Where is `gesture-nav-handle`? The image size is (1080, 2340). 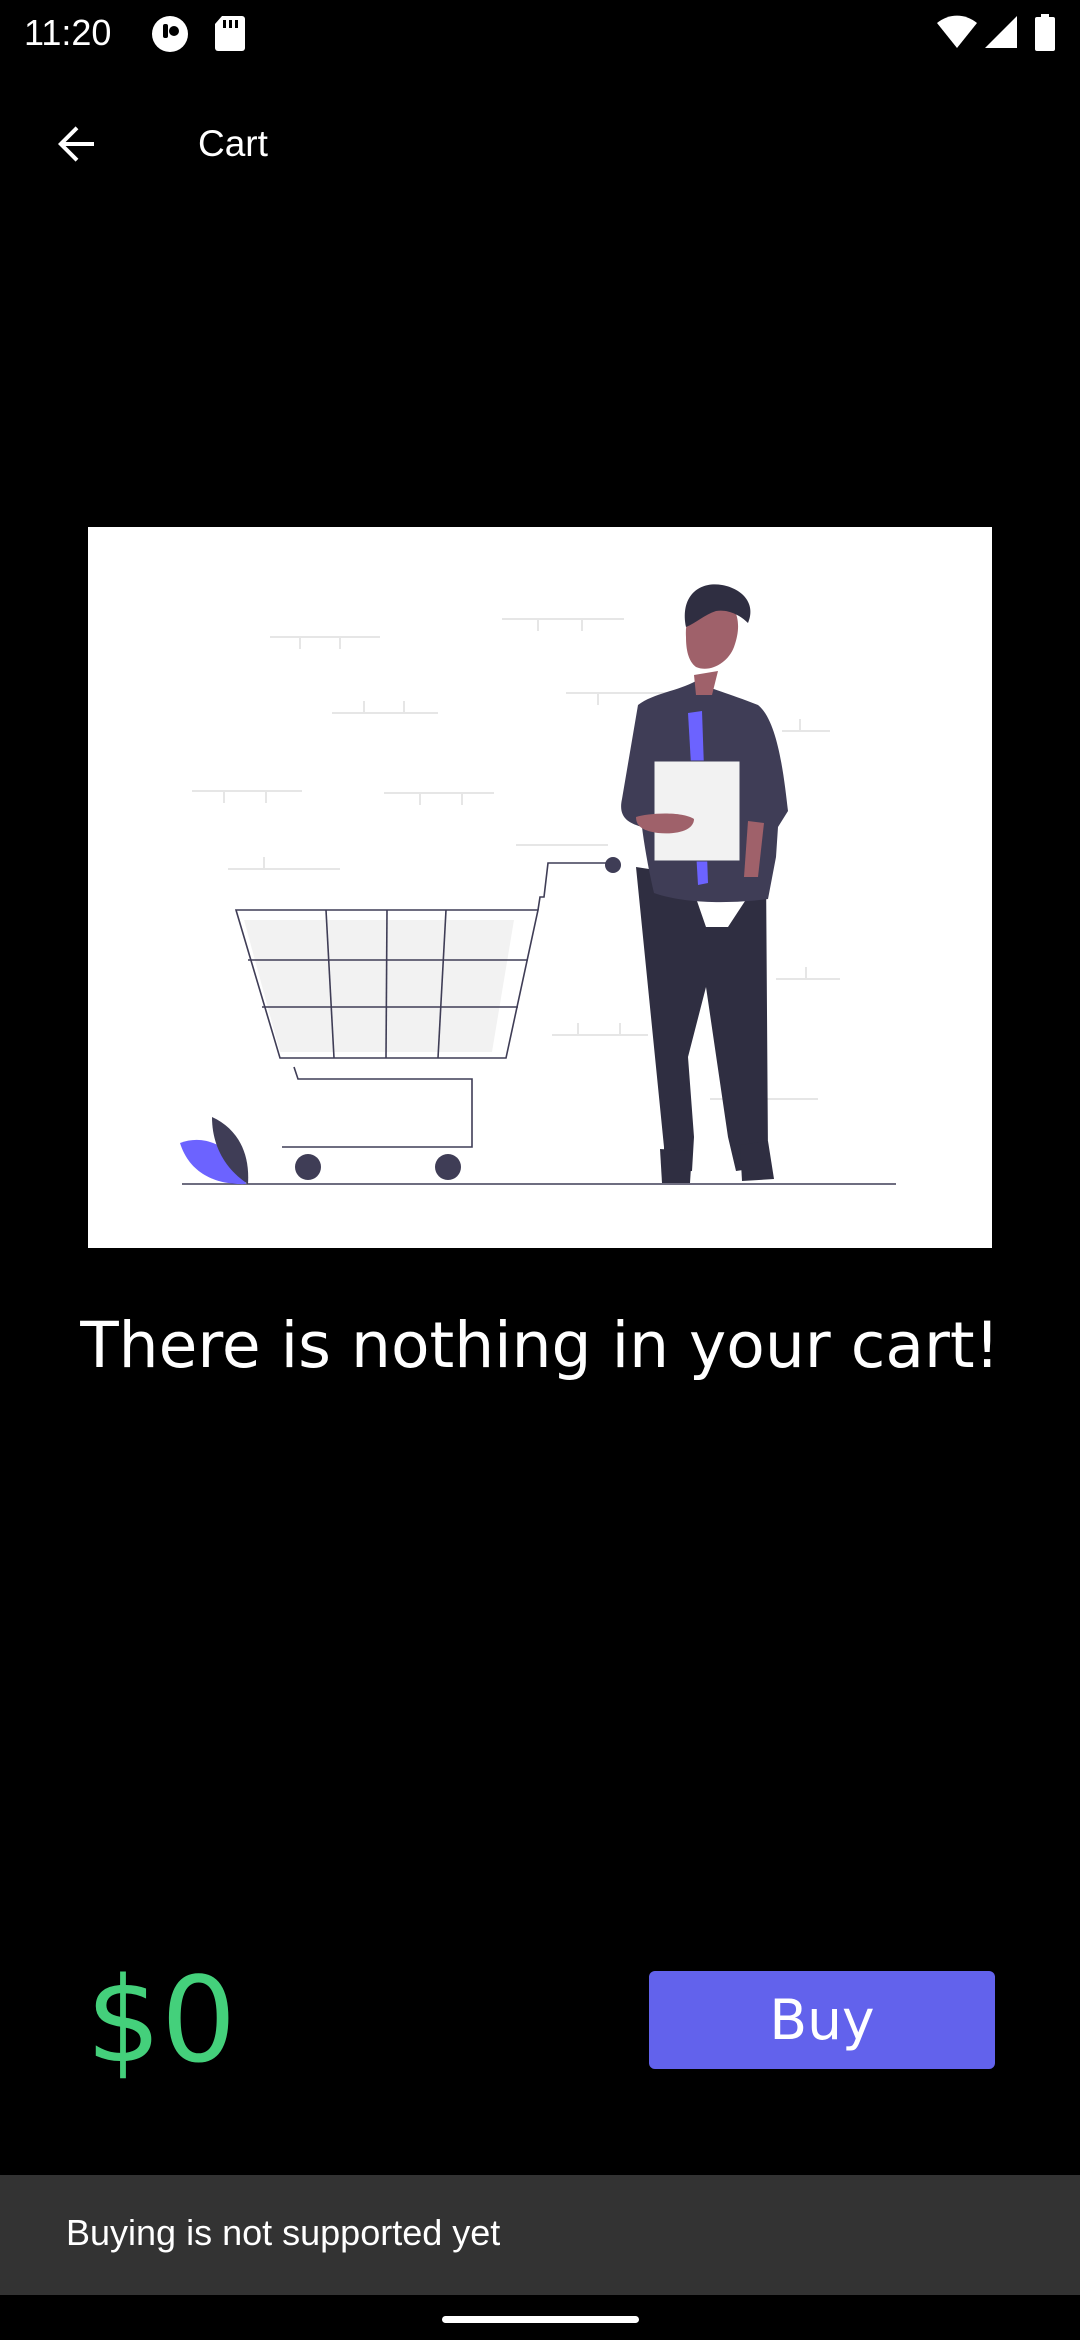
gesture-nav-handle is located at coordinates (540, 2319).